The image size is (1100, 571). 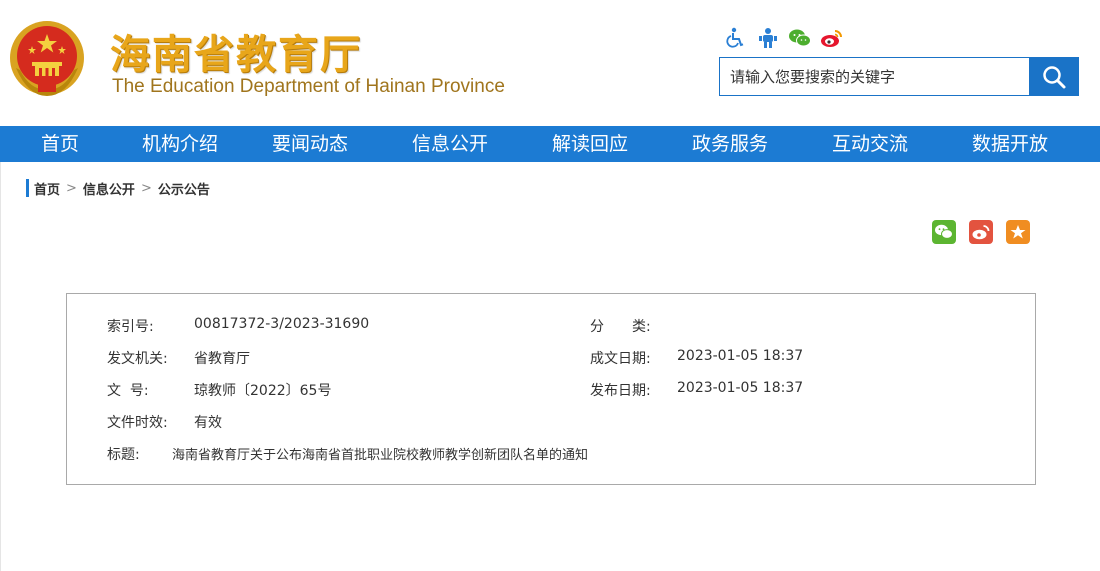 I want to click on nav-item-interpretation: 解读回应, so click(x=590, y=144).